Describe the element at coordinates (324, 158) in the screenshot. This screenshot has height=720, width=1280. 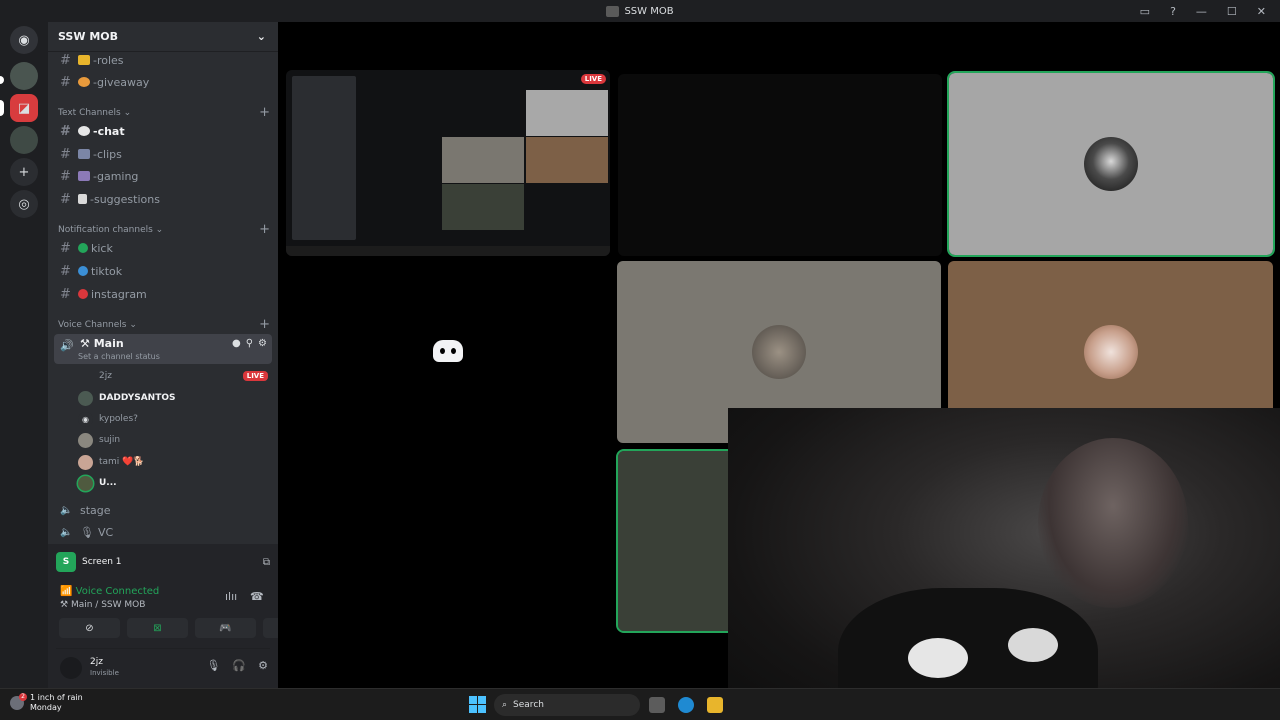
I see `nested-sidebar-preview` at that location.